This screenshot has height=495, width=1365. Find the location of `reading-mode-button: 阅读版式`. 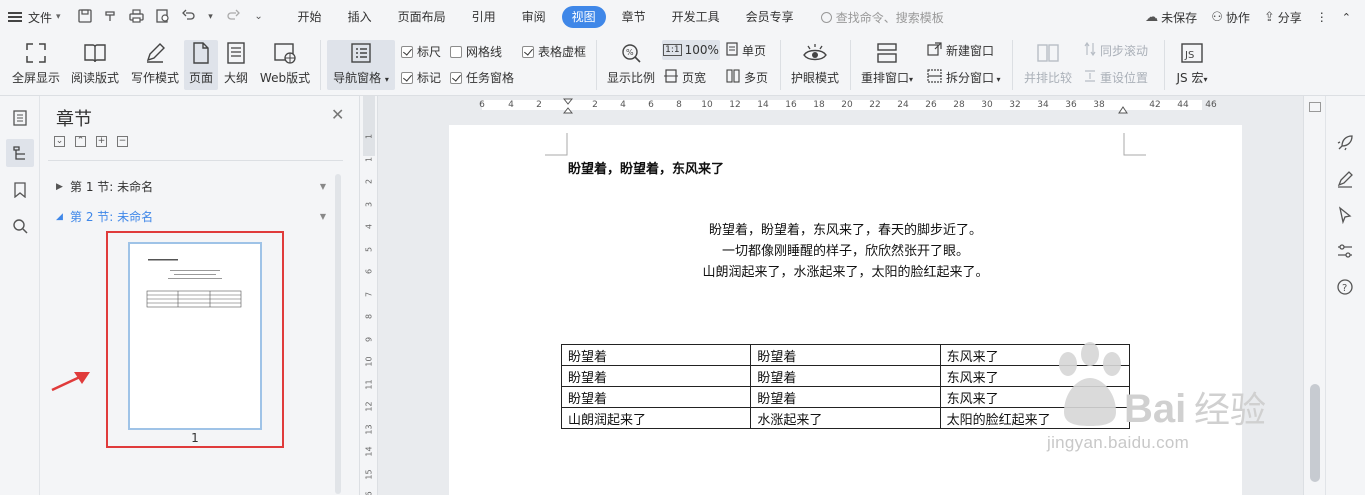

reading-mode-button: 阅读版式 is located at coordinates (95, 63).